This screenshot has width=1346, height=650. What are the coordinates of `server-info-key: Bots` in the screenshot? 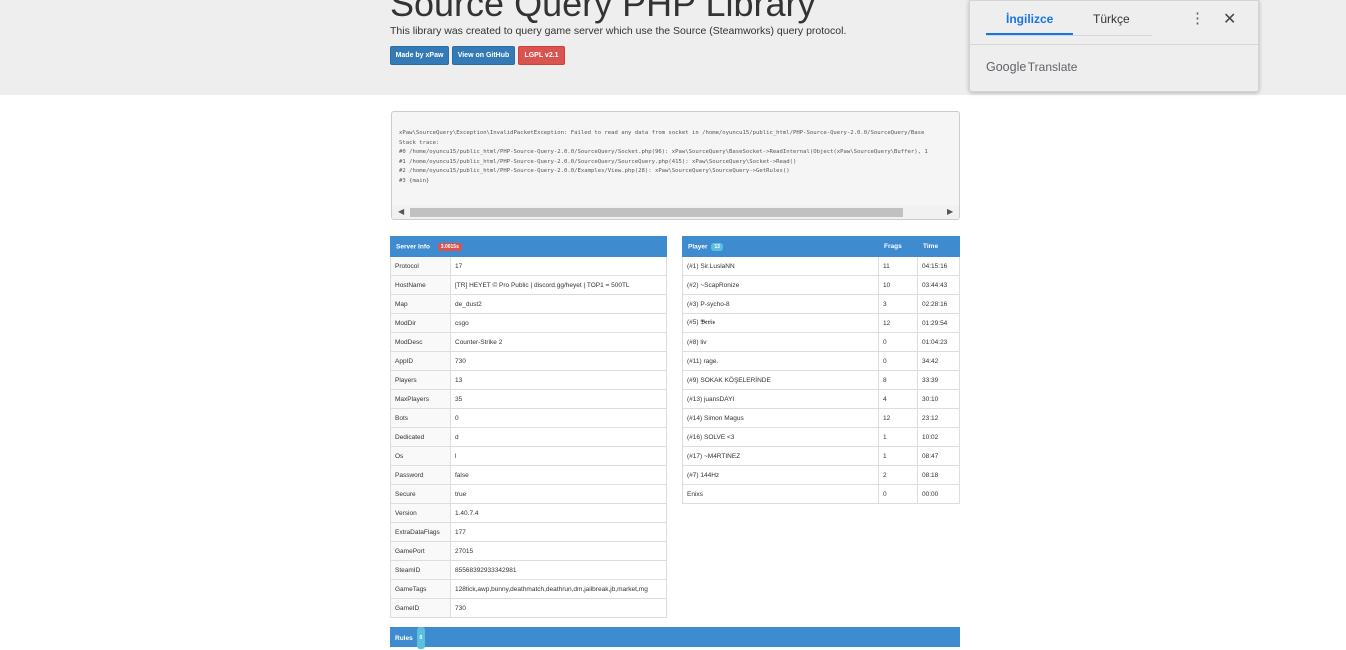 It's located at (420, 418).